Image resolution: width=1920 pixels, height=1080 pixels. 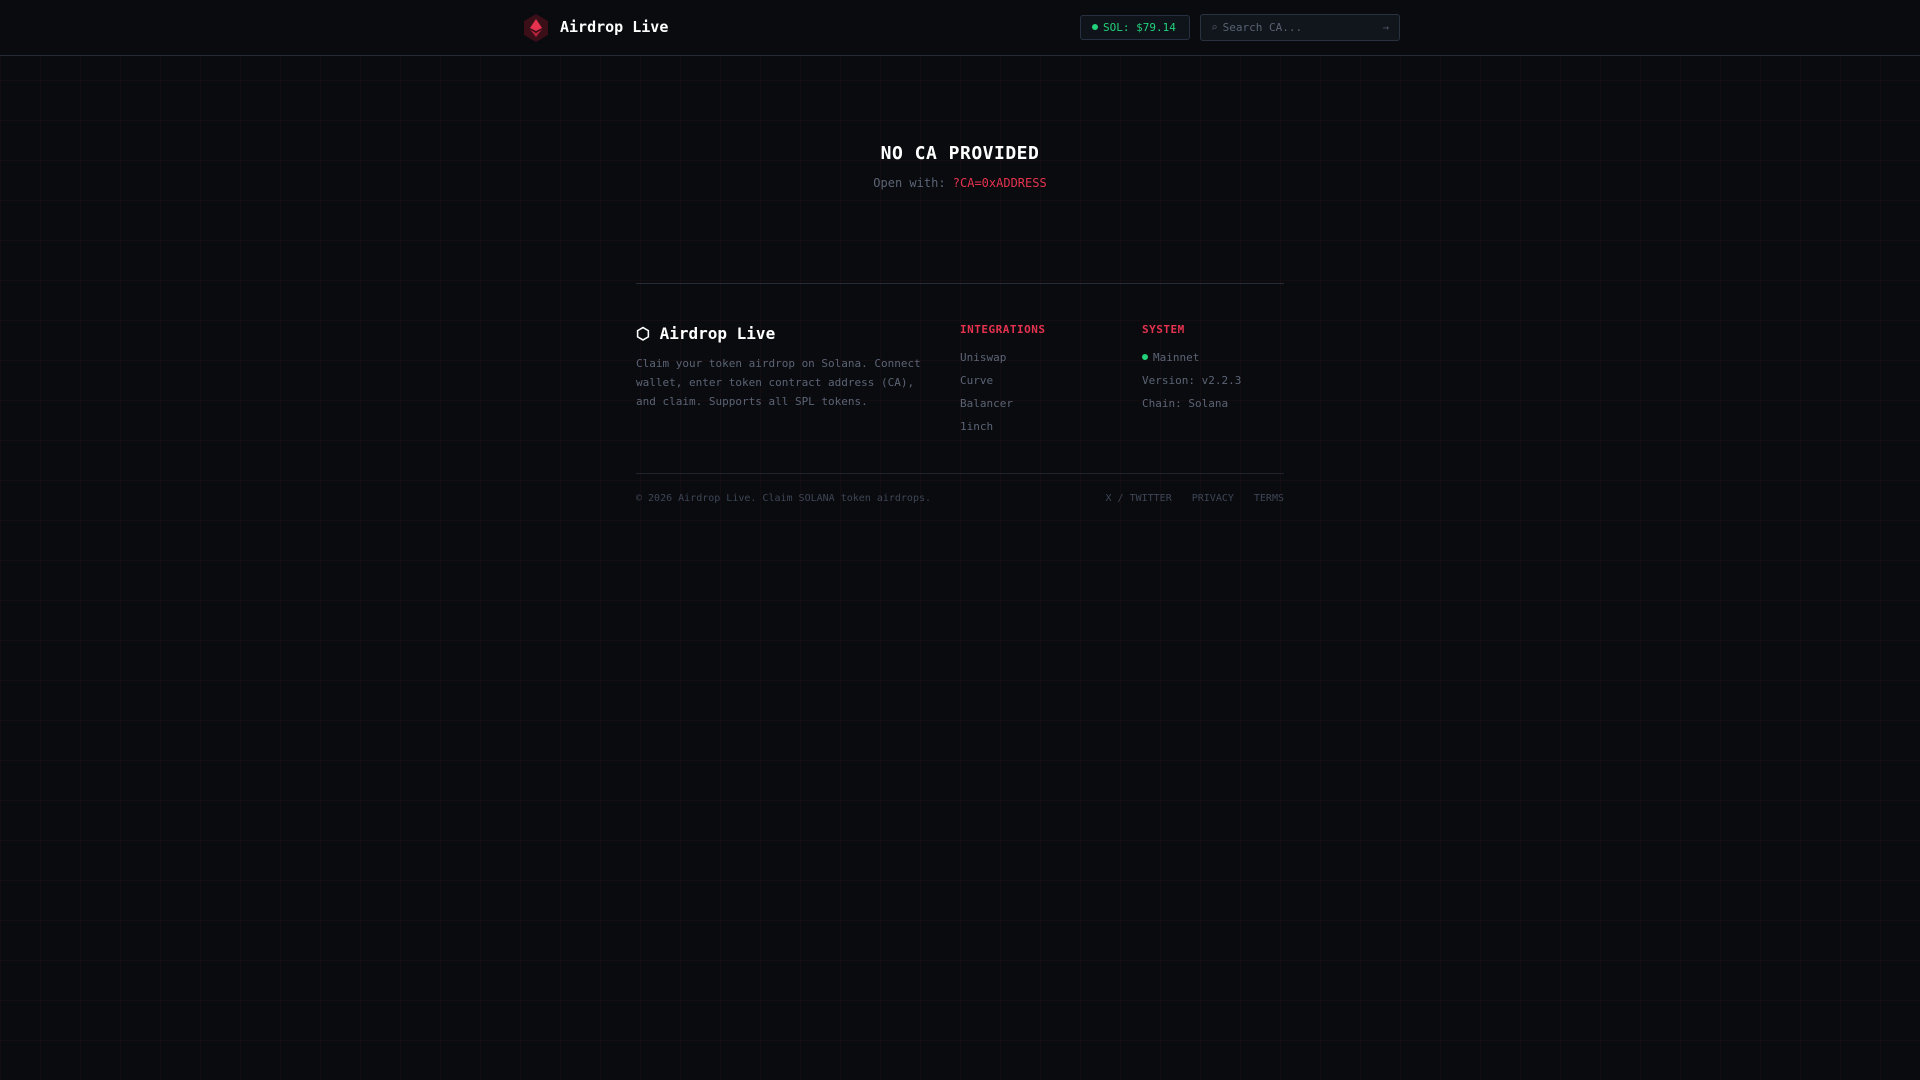 What do you see at coordinates (999, 183) in the screenshot?
I see `ca-param: ?CA=0xADDRESS` at bounding box center [999, 183].